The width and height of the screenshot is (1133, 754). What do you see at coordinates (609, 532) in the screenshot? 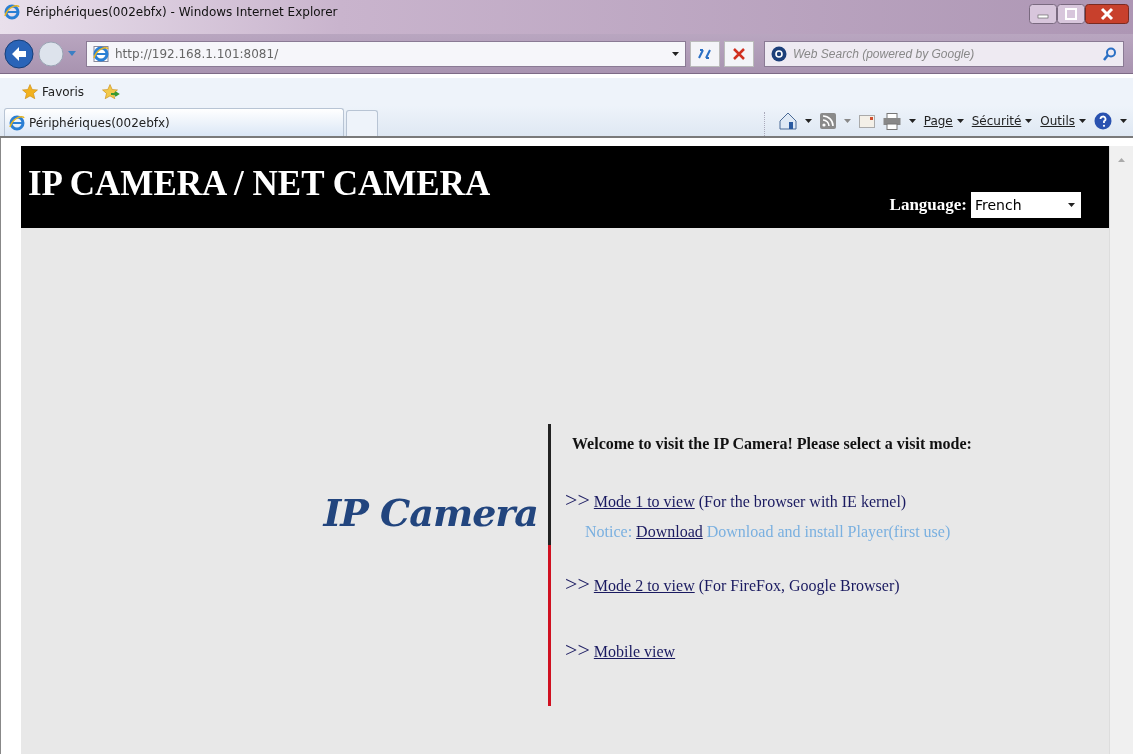
I see `notice-label: Notice:` at bounding box center [609, 532].